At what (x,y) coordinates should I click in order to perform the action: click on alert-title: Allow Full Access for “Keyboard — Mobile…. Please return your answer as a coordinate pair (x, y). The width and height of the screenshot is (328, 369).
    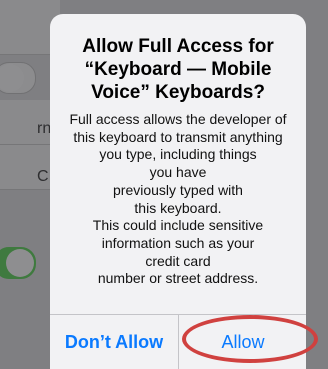
    Looking at the image, I should click on (178, 69).